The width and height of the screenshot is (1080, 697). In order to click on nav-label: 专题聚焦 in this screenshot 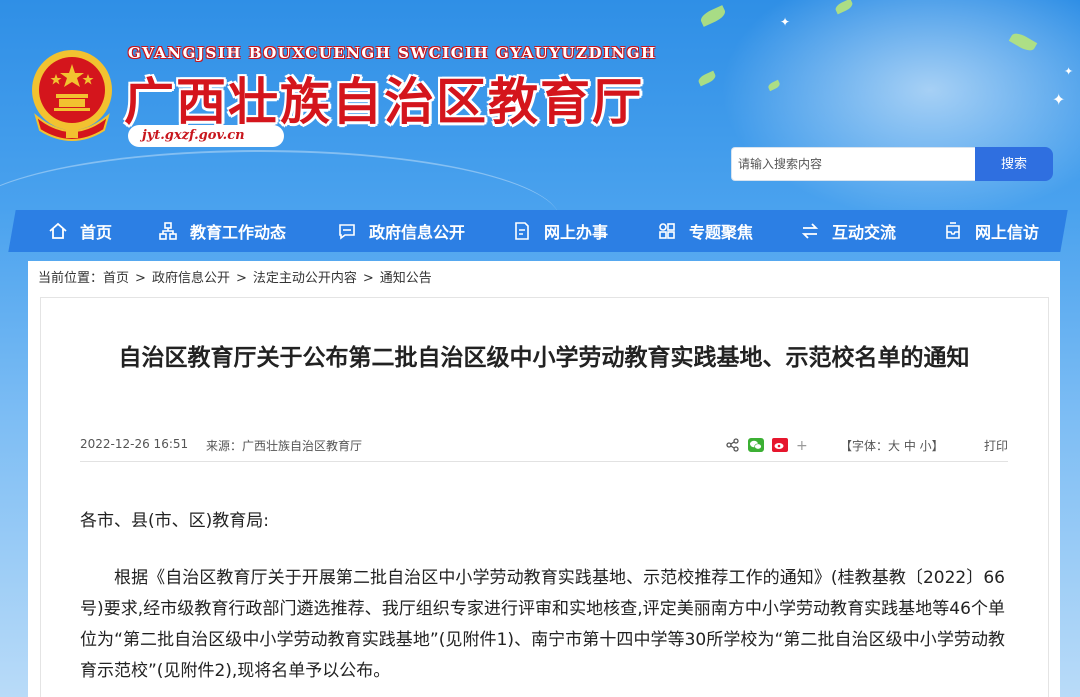, I will do `click(721, 232)`.